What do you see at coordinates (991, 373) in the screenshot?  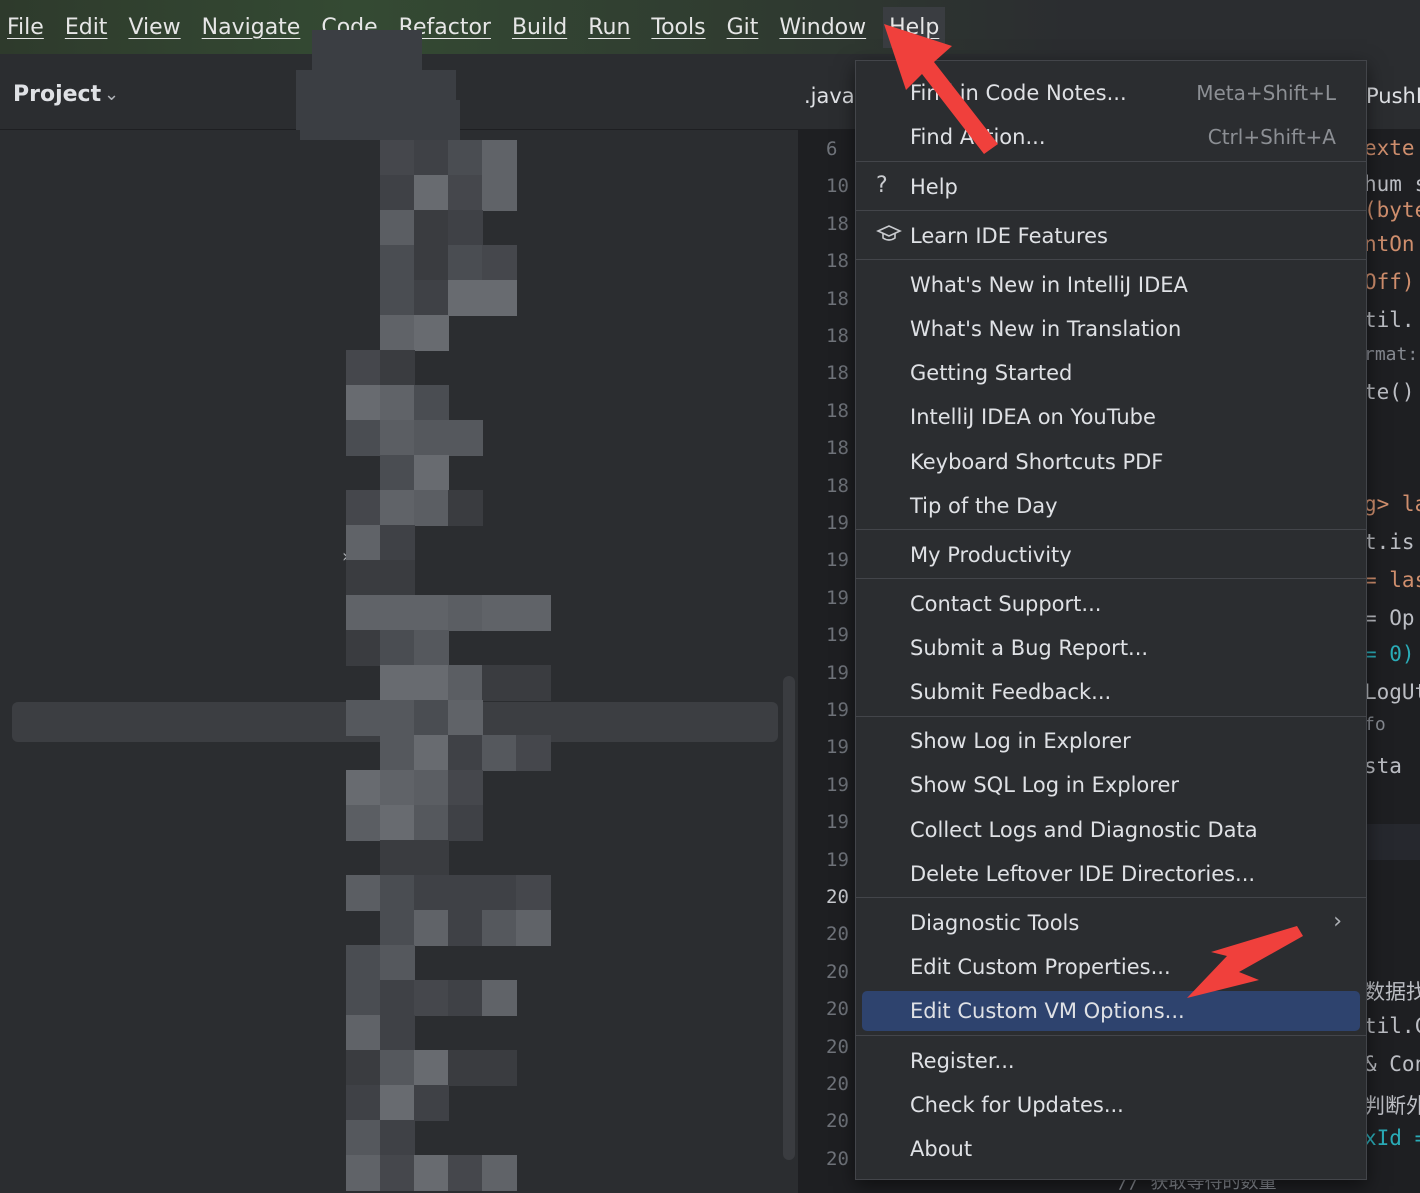 I see `menu-item-label: Getting Started` at bounding box center [991, 373].